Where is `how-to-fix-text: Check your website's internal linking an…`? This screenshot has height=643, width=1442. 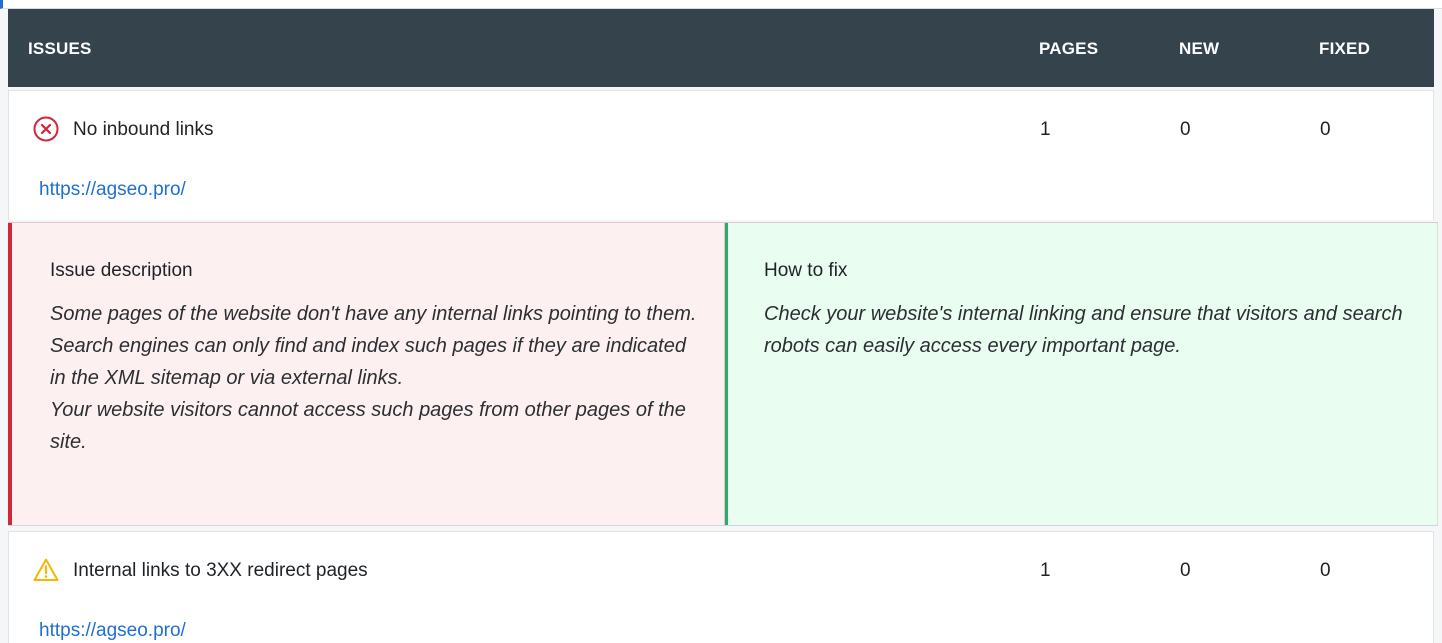 how-to-fix-text: Check your website's internal linking an… is located at coordinates (1083, 330).